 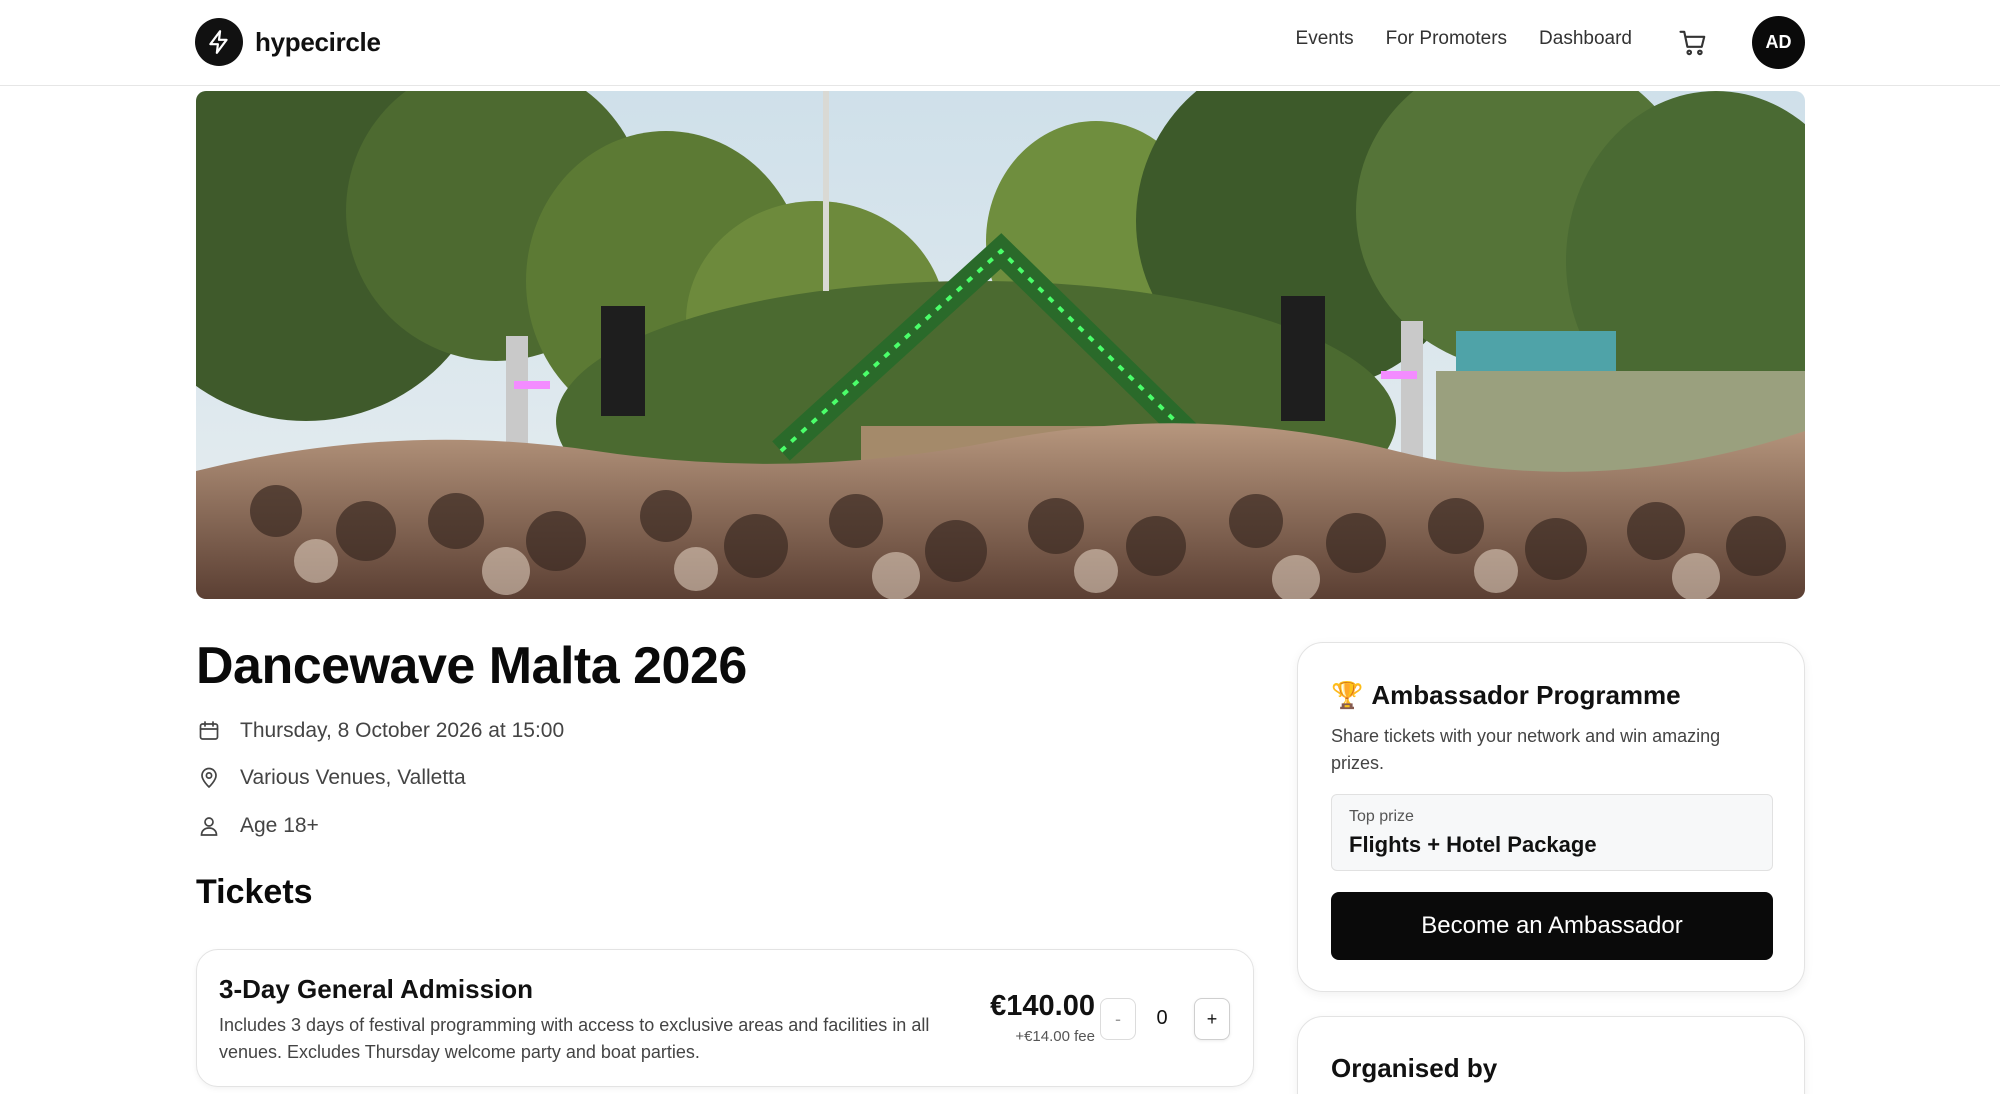 I want to click on event-title: Dancewave Malta 2026, so click(x=471, y=666).